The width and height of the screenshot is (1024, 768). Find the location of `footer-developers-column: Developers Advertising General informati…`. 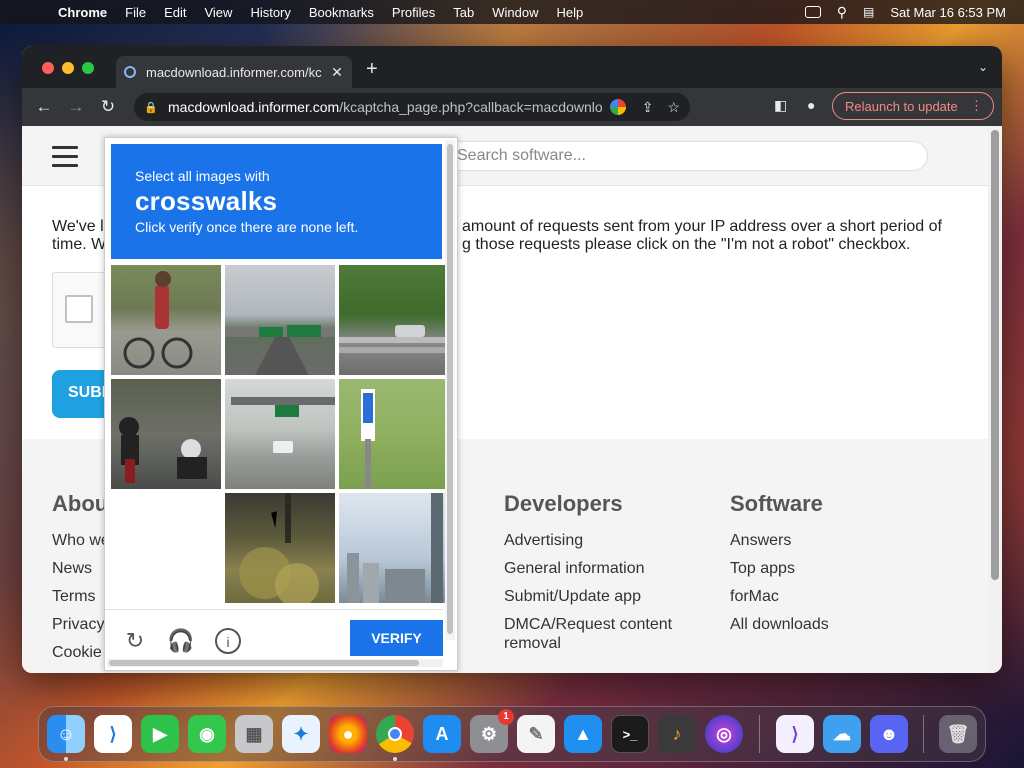

footer-developers-column: Developers Advertising General informati… is located at coordinates (604, 576).